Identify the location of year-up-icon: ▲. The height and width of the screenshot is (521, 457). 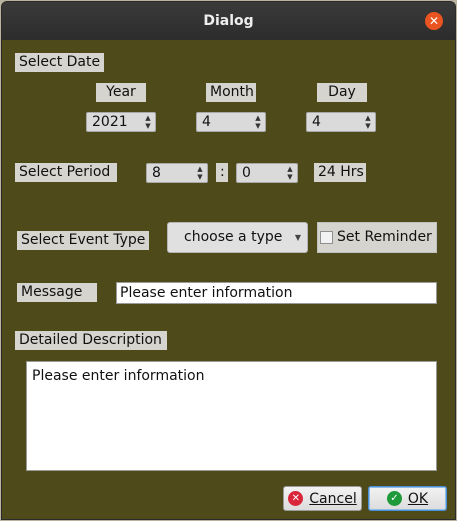
(148, 118).